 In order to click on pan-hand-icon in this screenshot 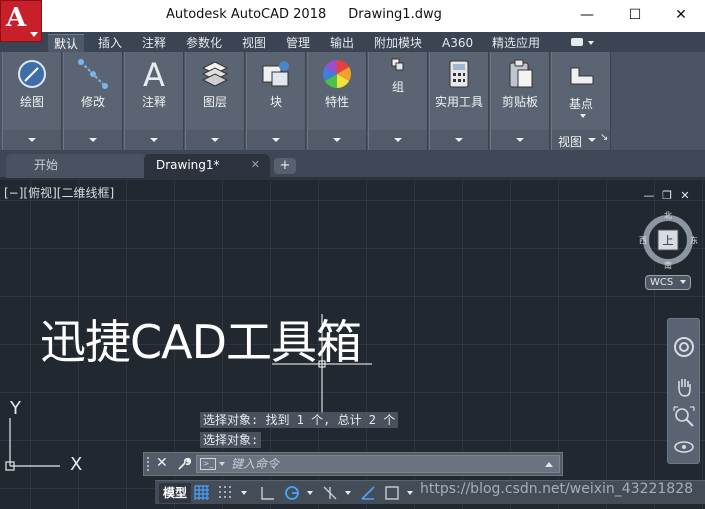, I will do `click(684, 387)`.